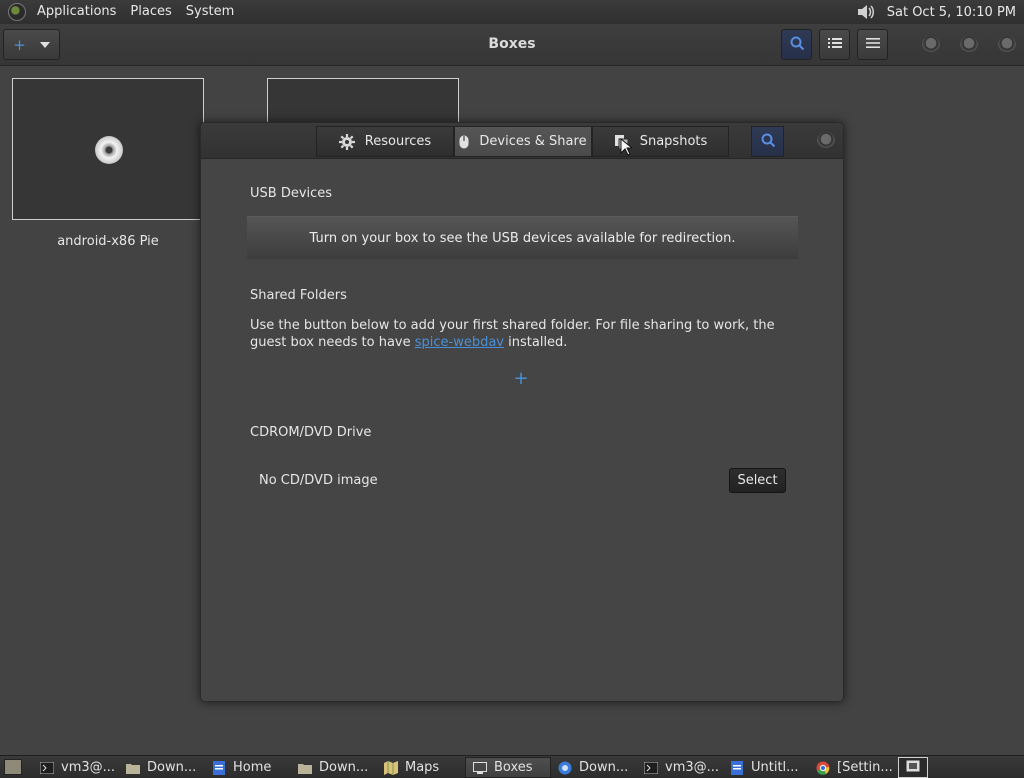 This screenshot has height=778, width=1024. I want to click on shared-desc-text-end: installed., so click(536, 342).